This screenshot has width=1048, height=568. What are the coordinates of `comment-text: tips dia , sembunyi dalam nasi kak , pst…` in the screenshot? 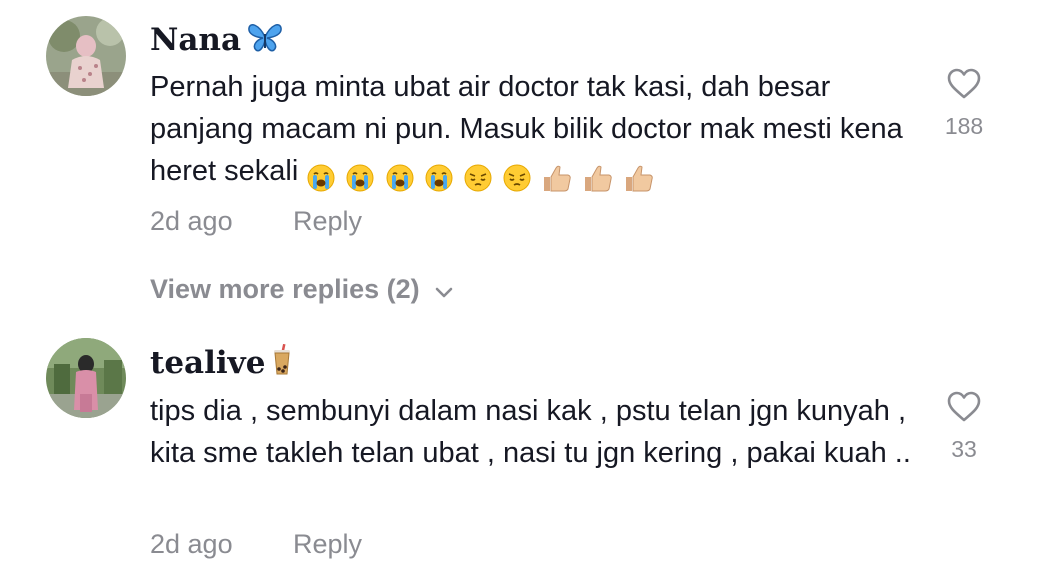 It's located at (540, 432).